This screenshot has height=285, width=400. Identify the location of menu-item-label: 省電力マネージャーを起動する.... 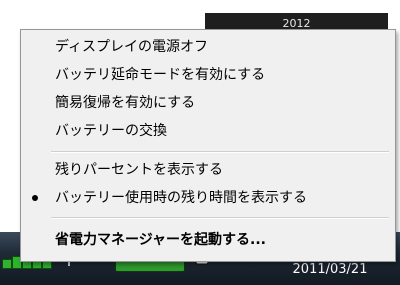
(160, 240).